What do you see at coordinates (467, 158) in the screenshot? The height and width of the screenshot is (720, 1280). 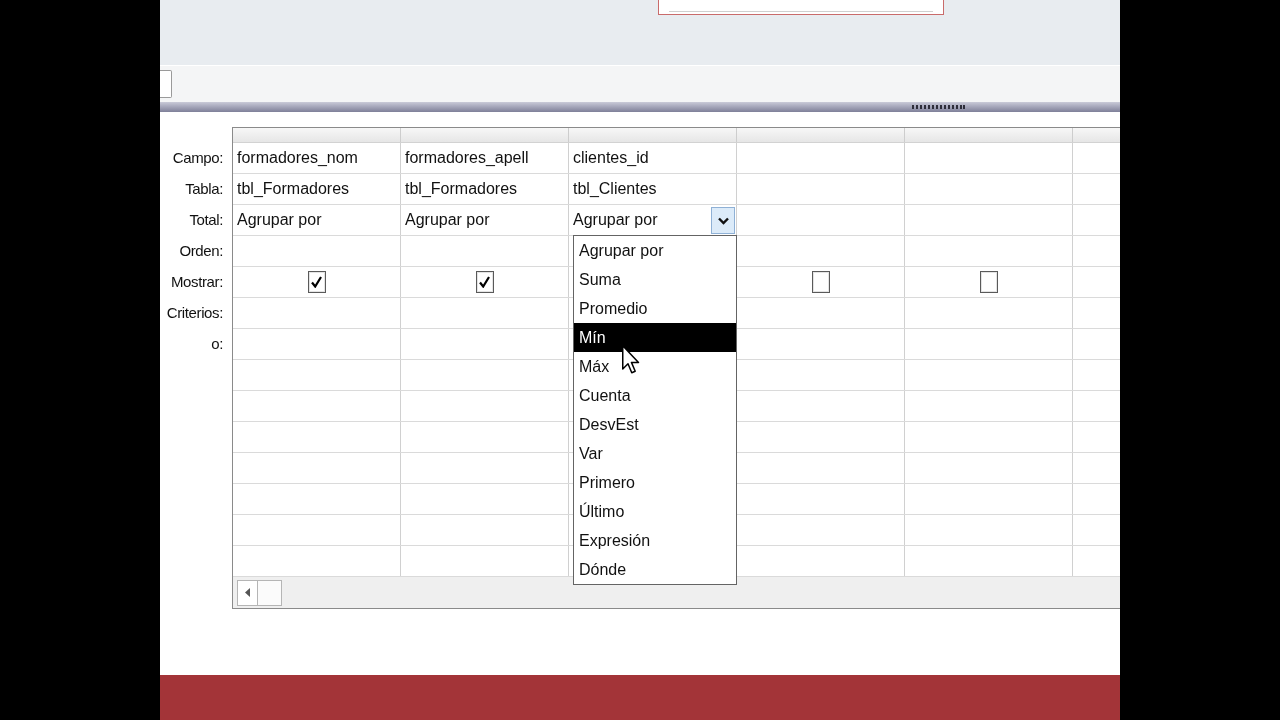 I see `field-name: formadores_apell` at bounding box center [467, 158].